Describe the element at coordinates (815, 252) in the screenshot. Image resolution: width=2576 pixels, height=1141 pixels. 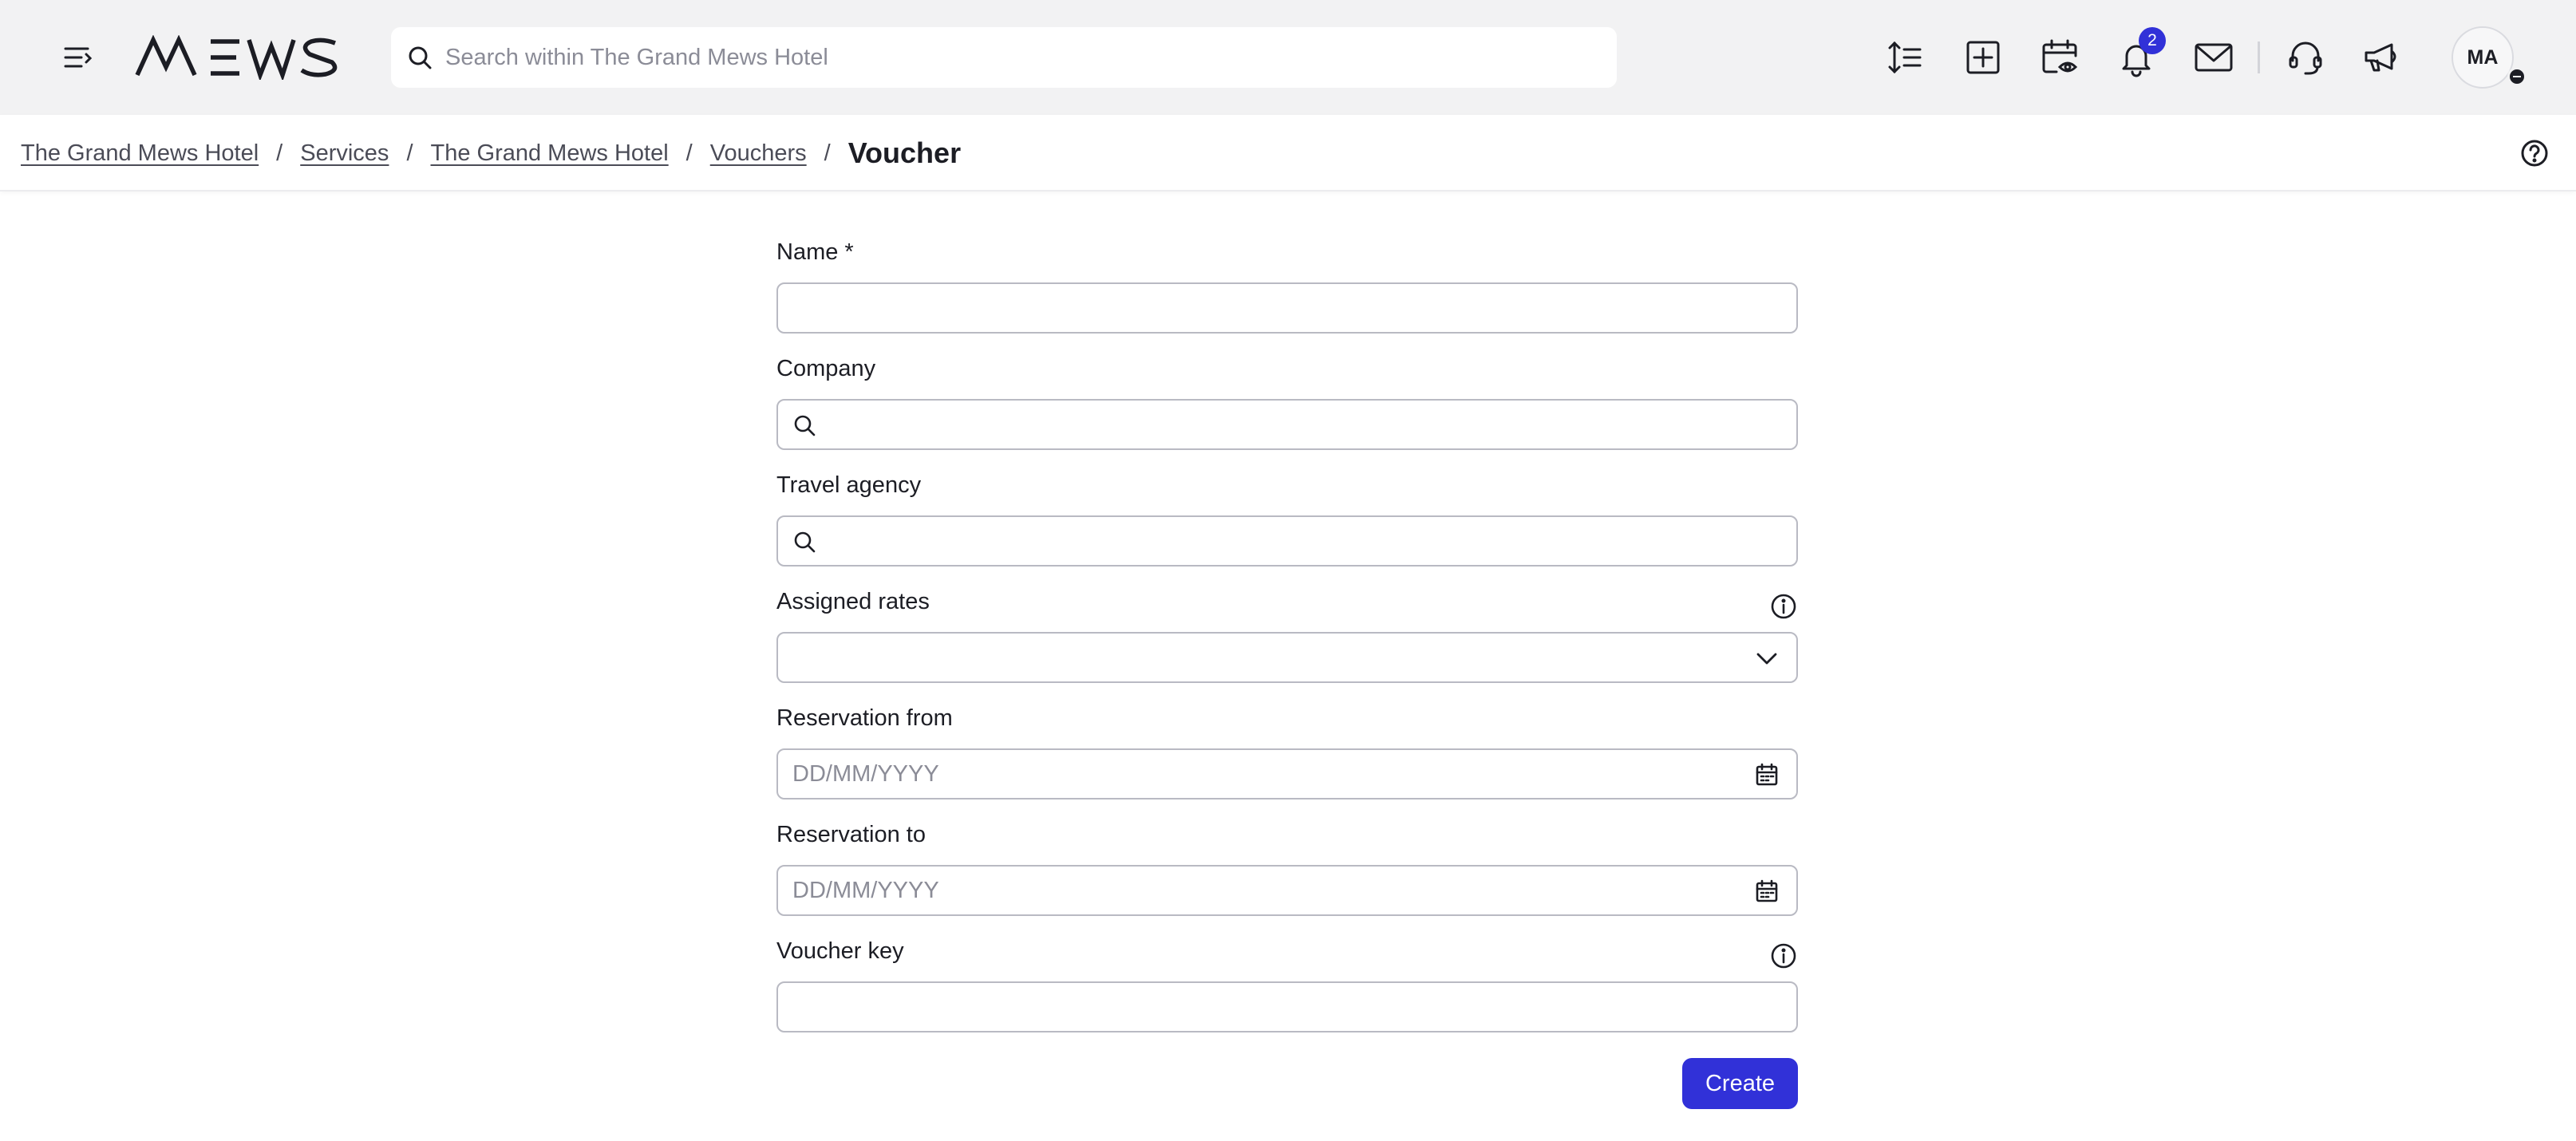
I see `name-label: Name *` at that location.